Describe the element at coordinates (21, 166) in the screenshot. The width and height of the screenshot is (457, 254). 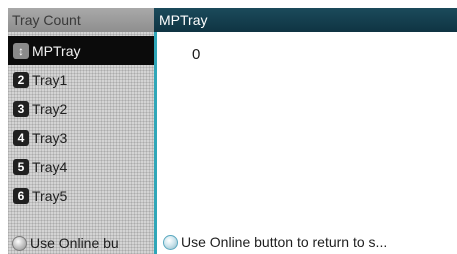
I see `tray-number-badge: 5` at that location.